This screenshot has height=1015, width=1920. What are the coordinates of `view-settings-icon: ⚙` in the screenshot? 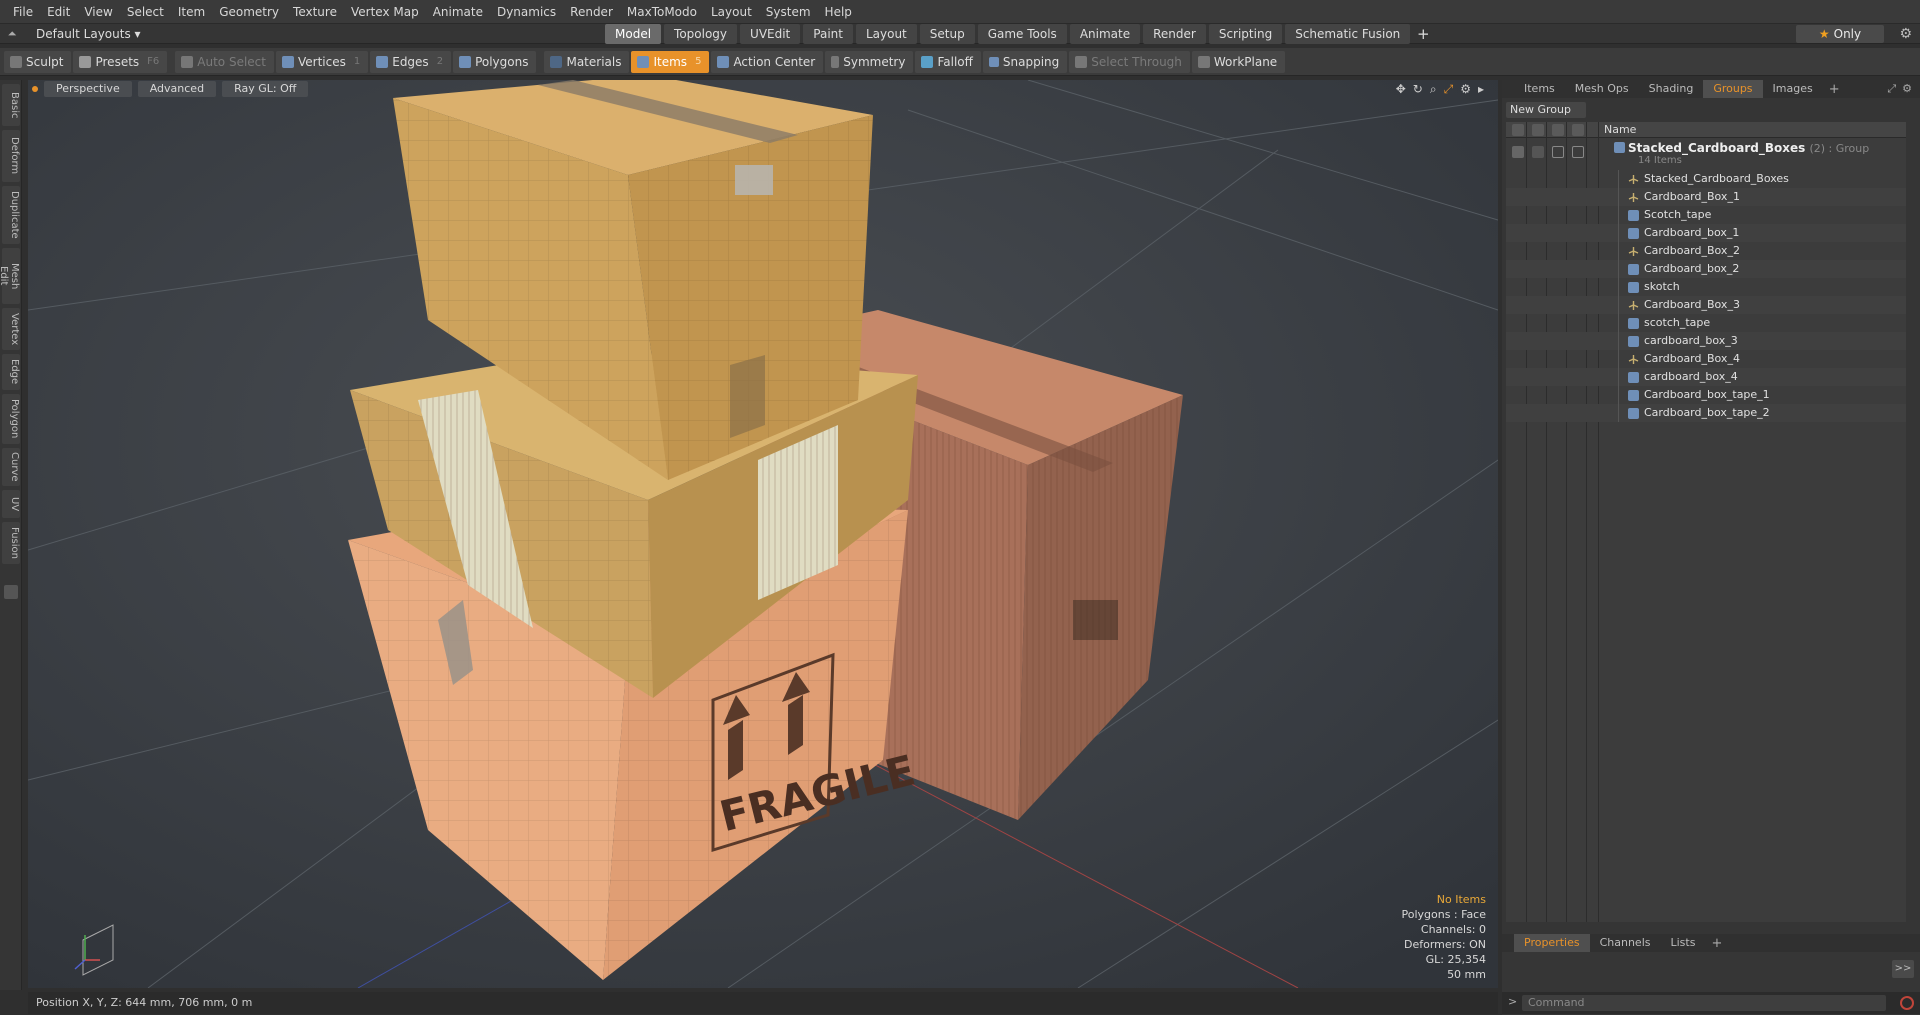 It's located at (1465, 89).